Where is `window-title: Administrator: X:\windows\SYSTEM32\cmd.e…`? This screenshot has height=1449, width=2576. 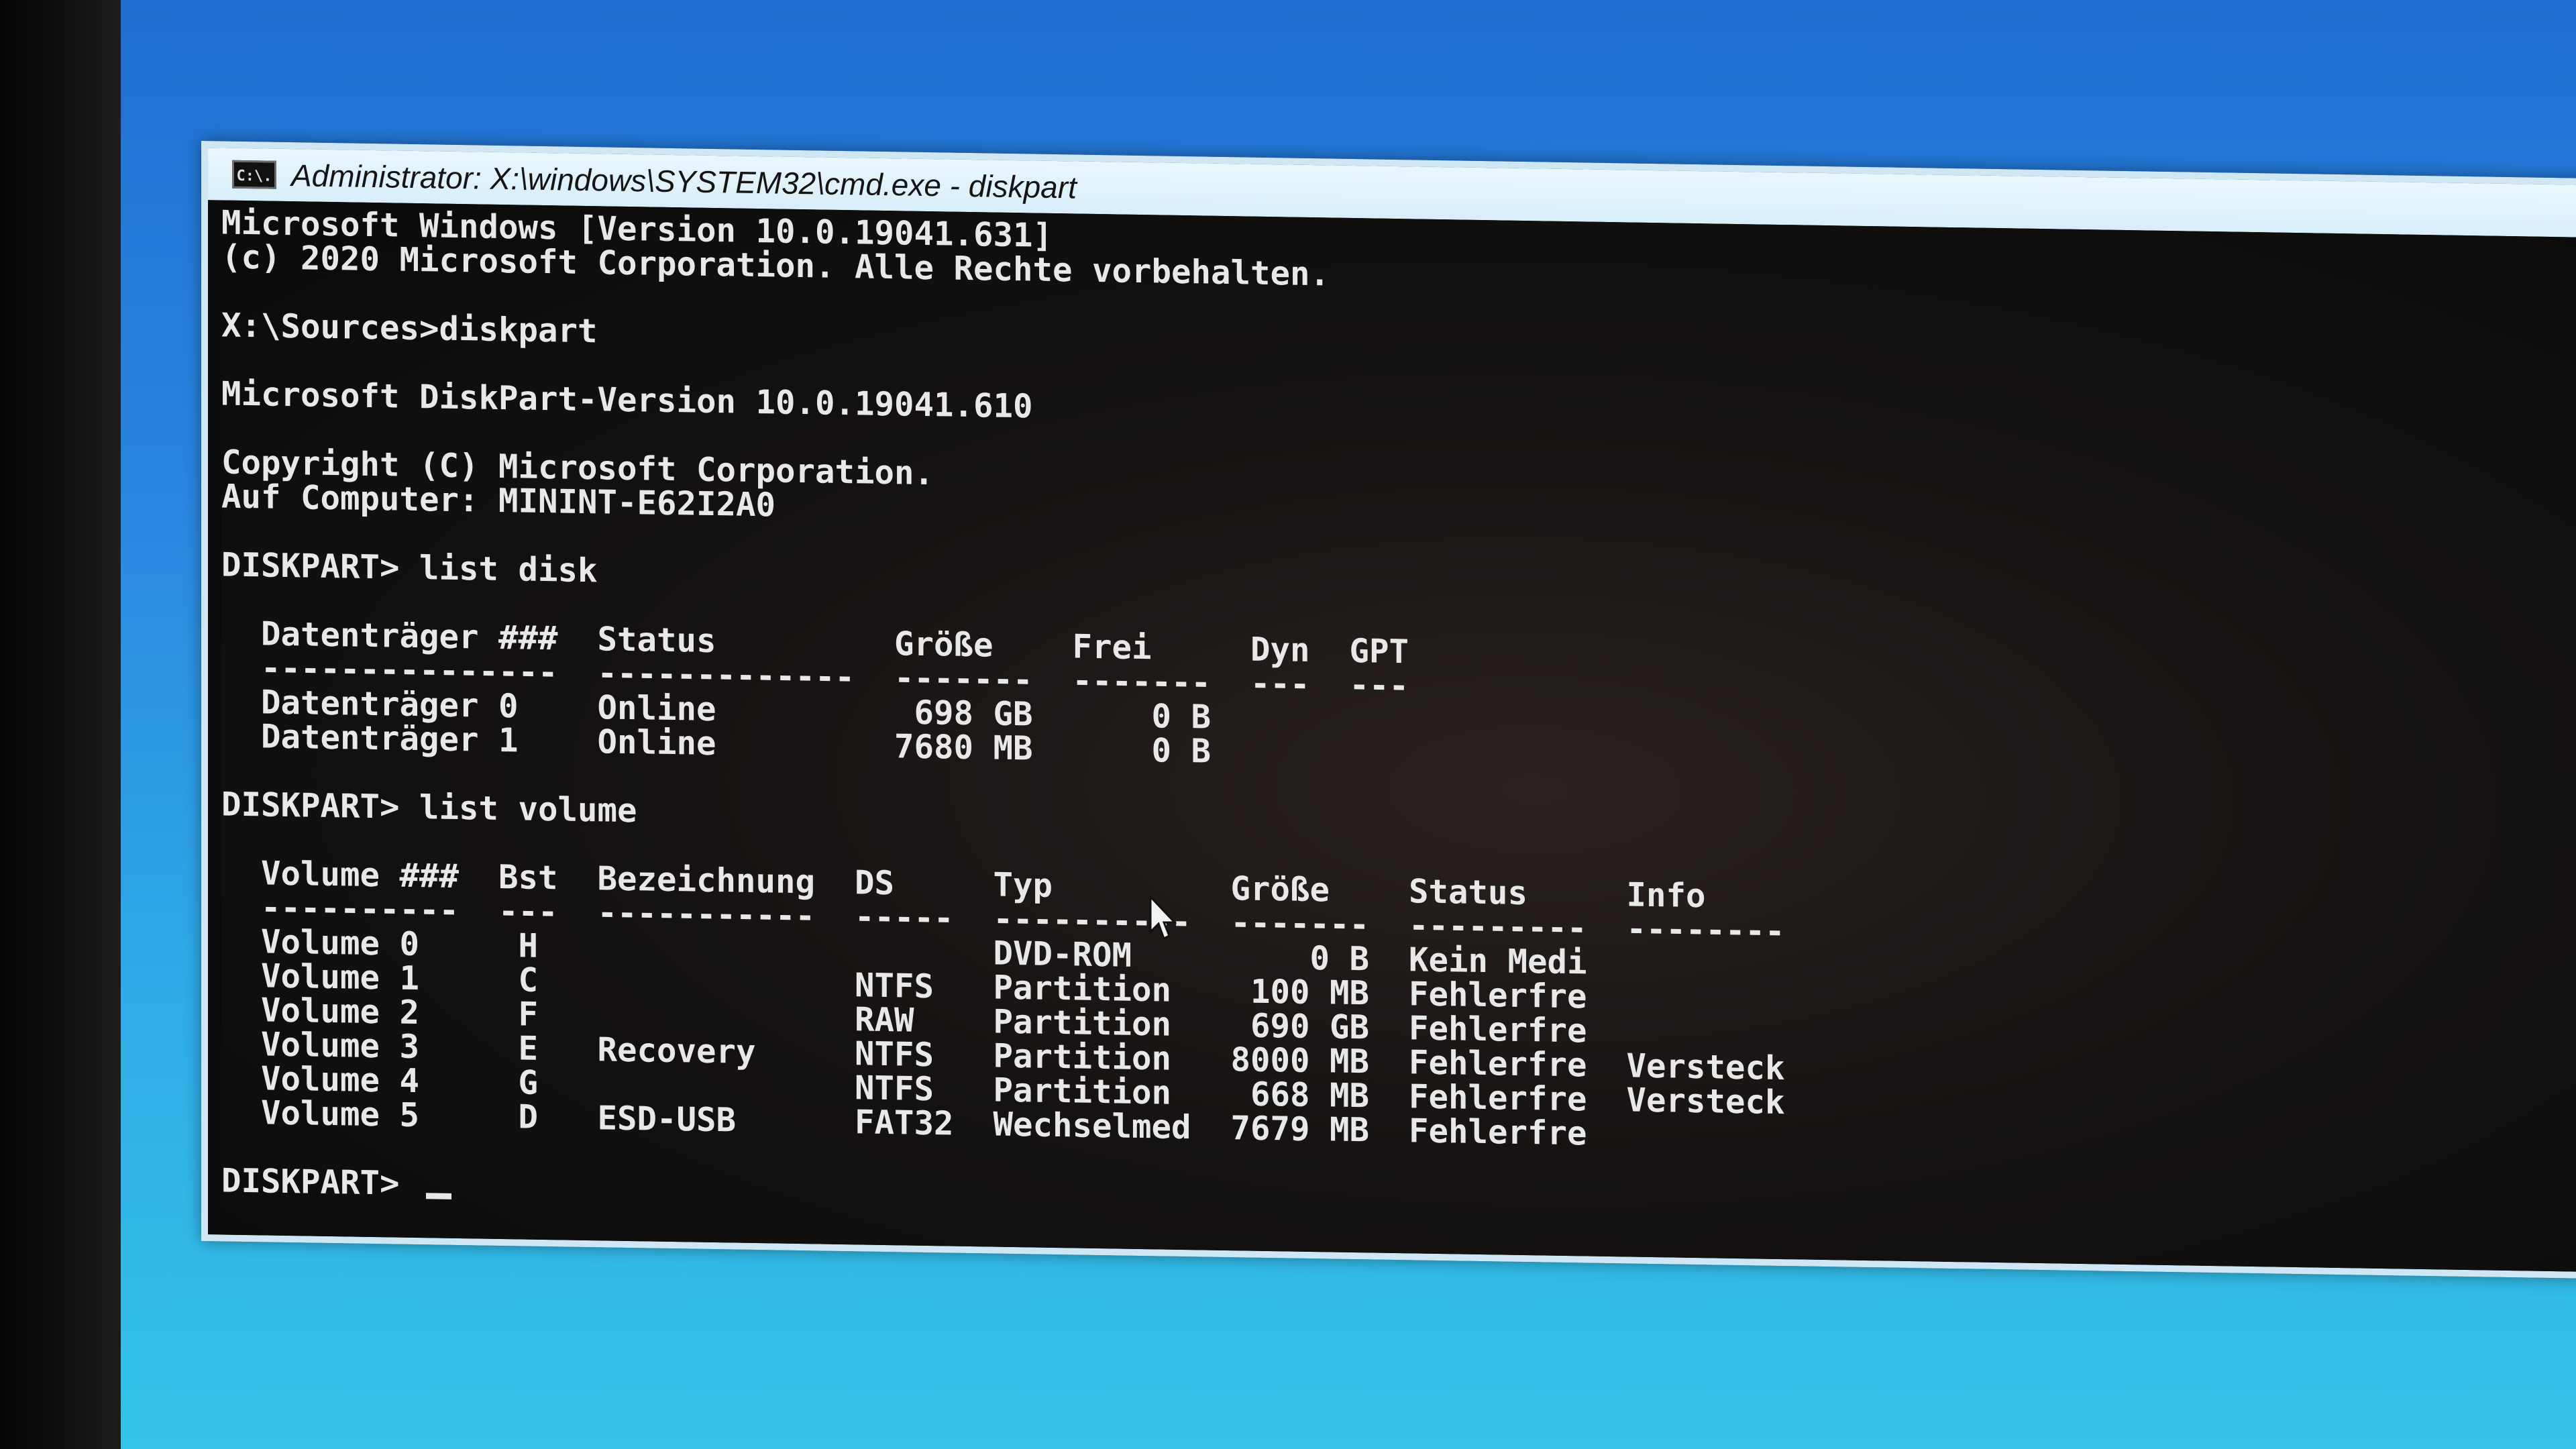 window-title: Administrator: X:\windows\SYSTEM32\cmd.e… is located at coordinates (684, 181).